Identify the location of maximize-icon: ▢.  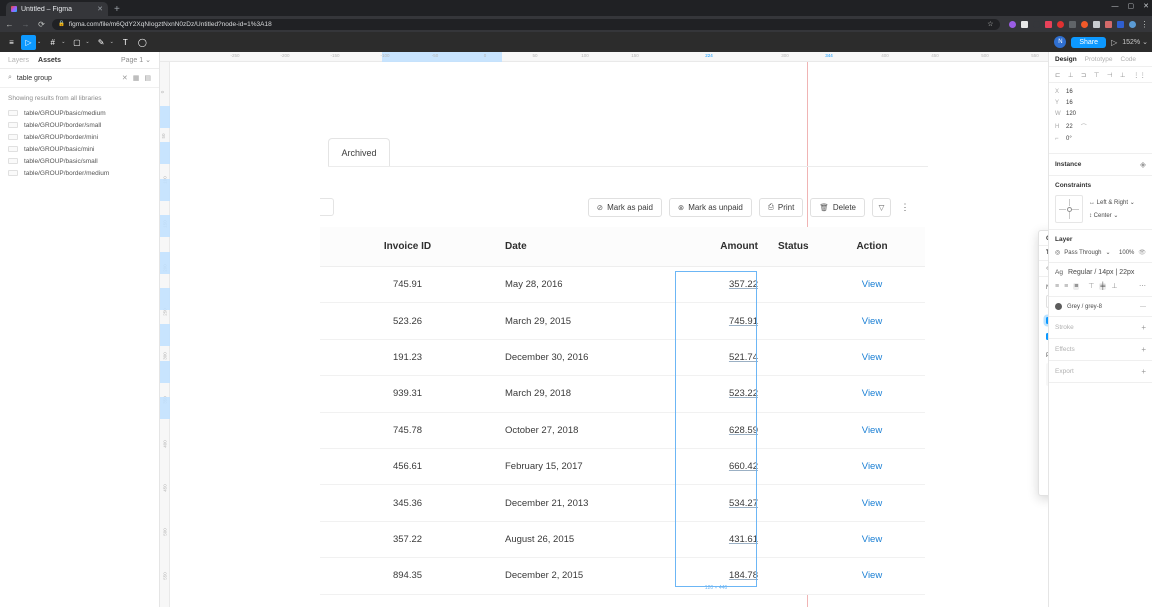
(1131, 6).